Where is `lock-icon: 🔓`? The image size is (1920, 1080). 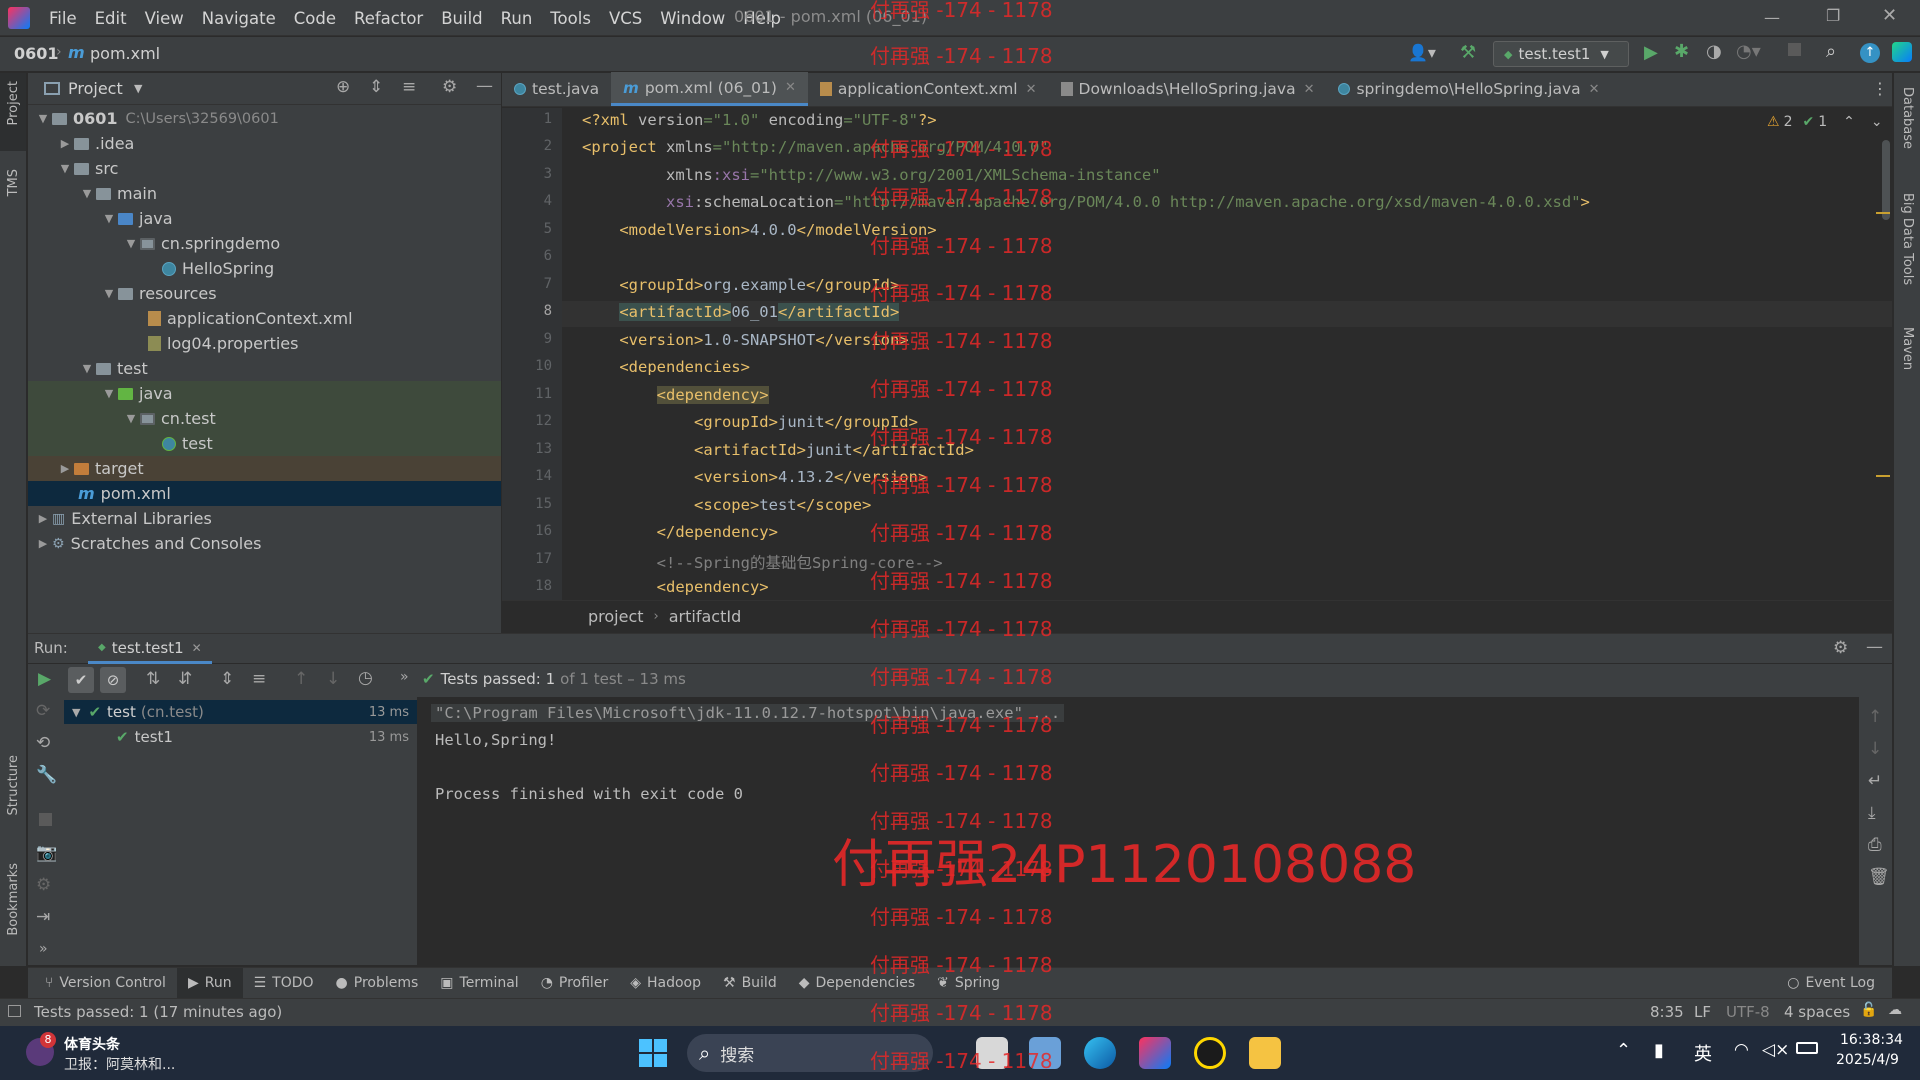
lock-icon: 🔓 is located at coordinates (1868, 1010).